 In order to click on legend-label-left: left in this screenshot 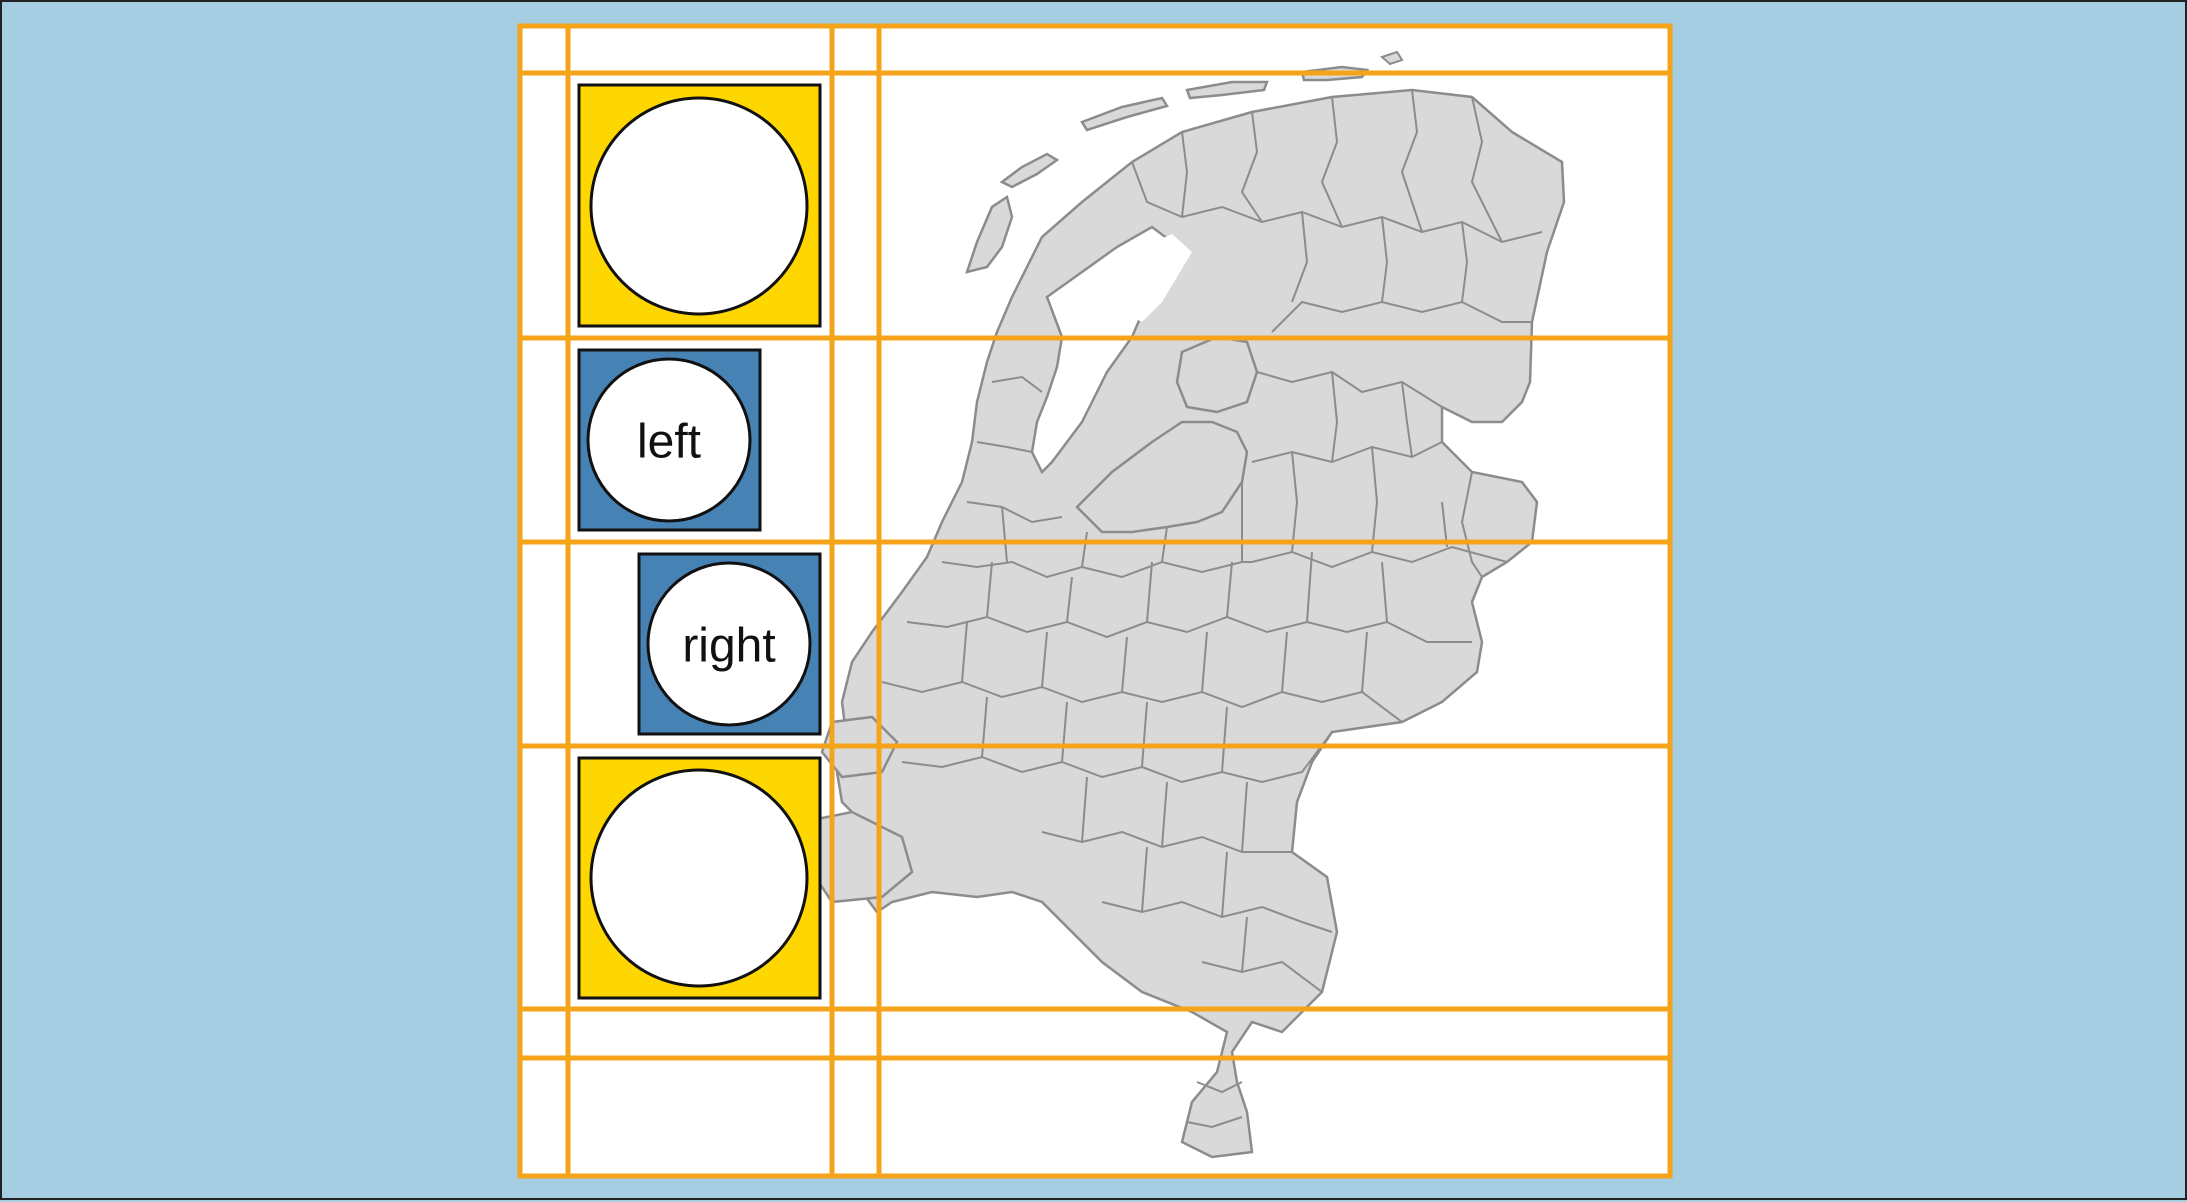, I will do `click(669, 442)`.